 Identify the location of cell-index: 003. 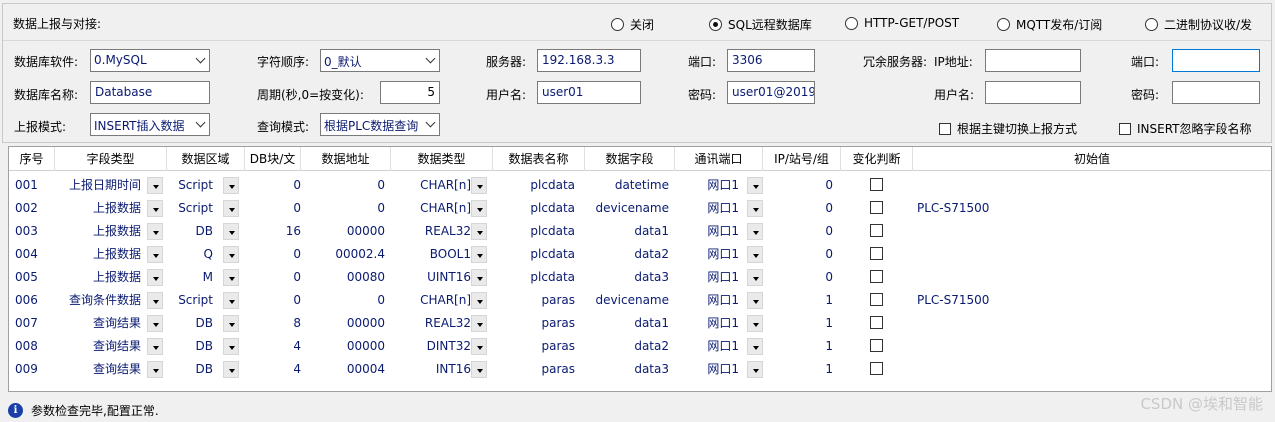
(35, 231).